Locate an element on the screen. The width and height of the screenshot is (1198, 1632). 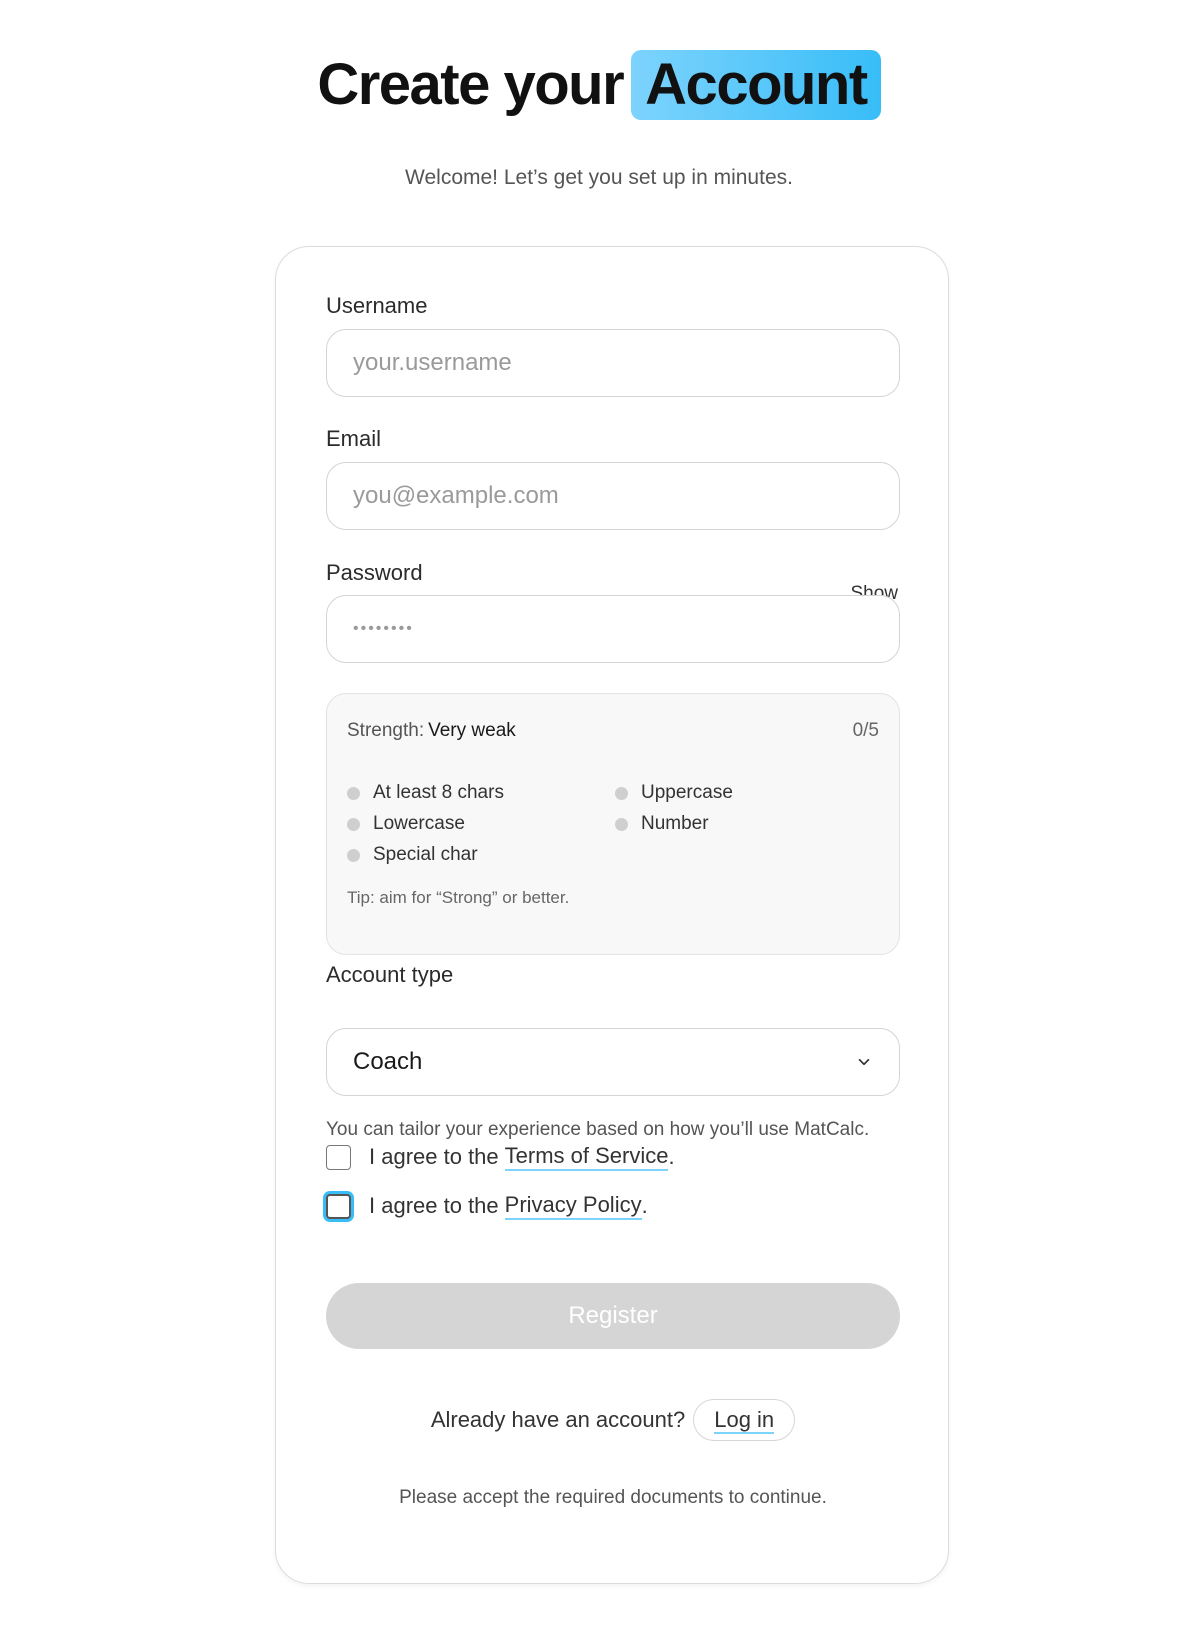
password-input: •••••••• is located at coordinates (613, 629).